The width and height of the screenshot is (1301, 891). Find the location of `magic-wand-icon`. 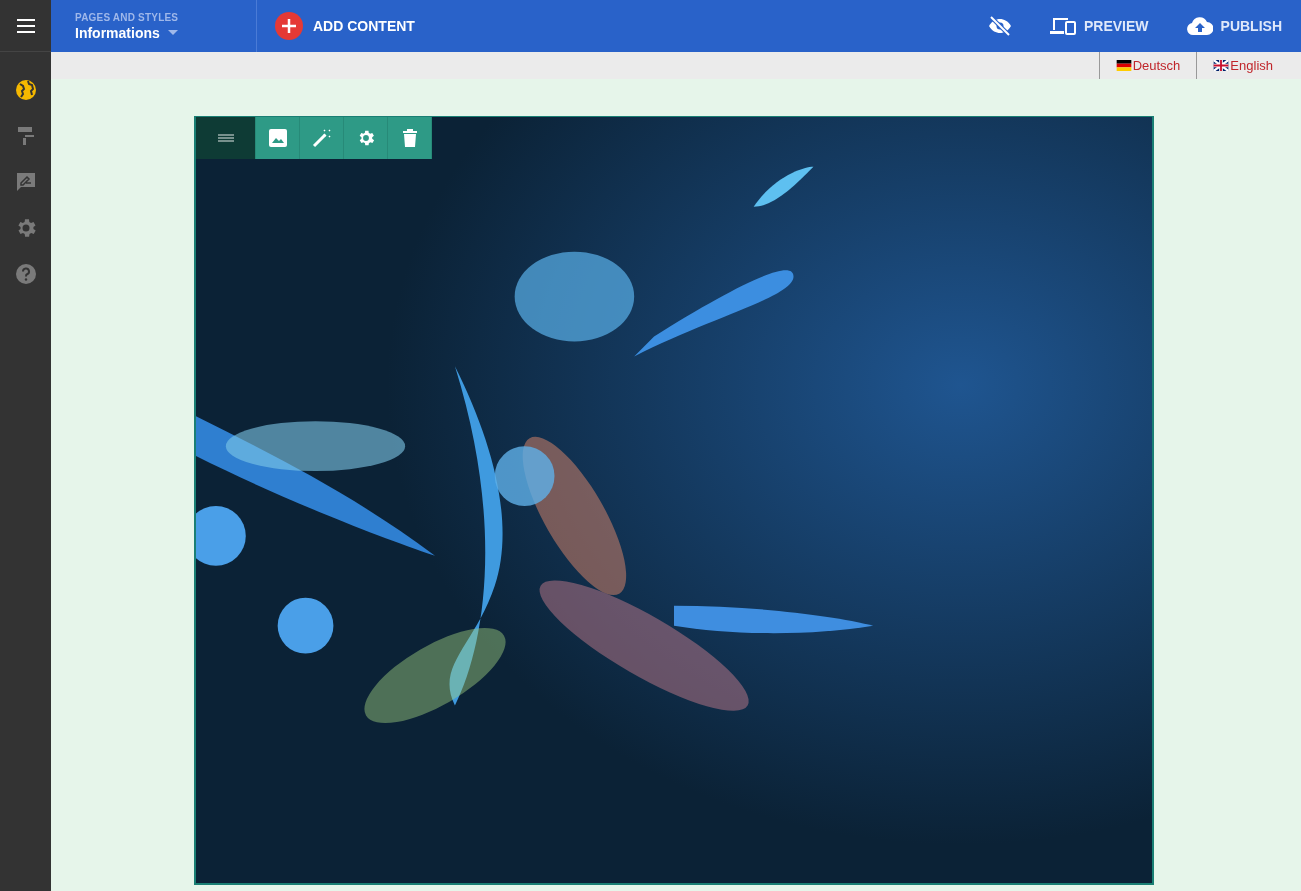

magic-wand-icon is located at coordinates (321, 138).